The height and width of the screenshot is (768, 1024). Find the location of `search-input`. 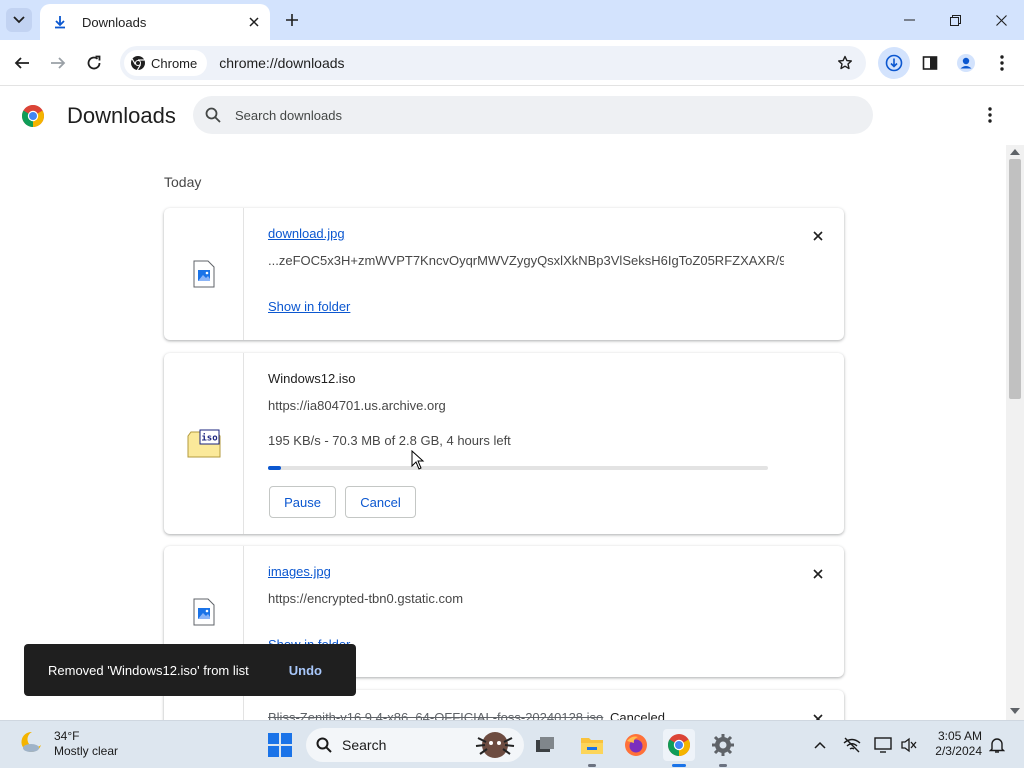

search-input is located at coordinates (535, 115).